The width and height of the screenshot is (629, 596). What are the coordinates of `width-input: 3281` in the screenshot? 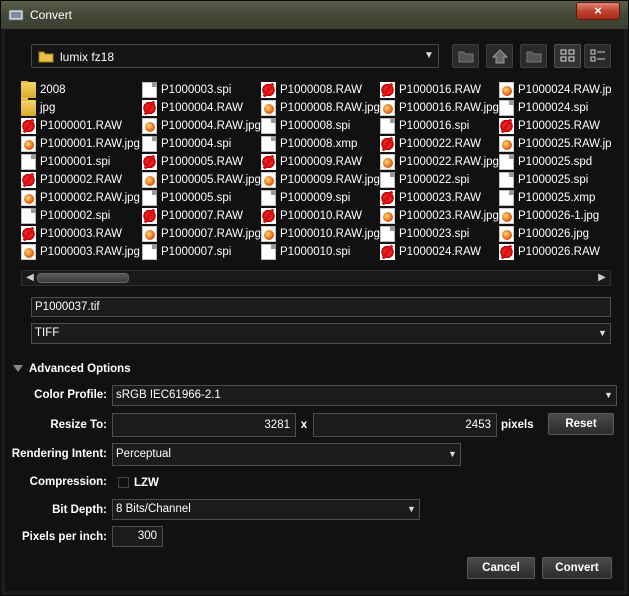 It's located at (204, 425).